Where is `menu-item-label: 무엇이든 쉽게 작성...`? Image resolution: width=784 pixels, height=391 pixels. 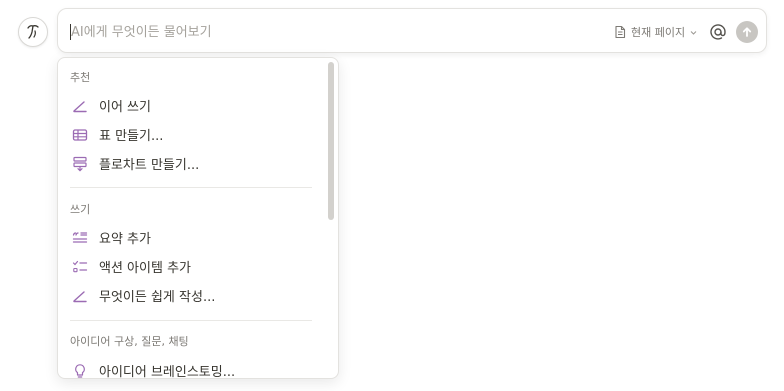
menu-item-label: 무엇이든 쉽게 작성... is located at coordinates (157, 297).